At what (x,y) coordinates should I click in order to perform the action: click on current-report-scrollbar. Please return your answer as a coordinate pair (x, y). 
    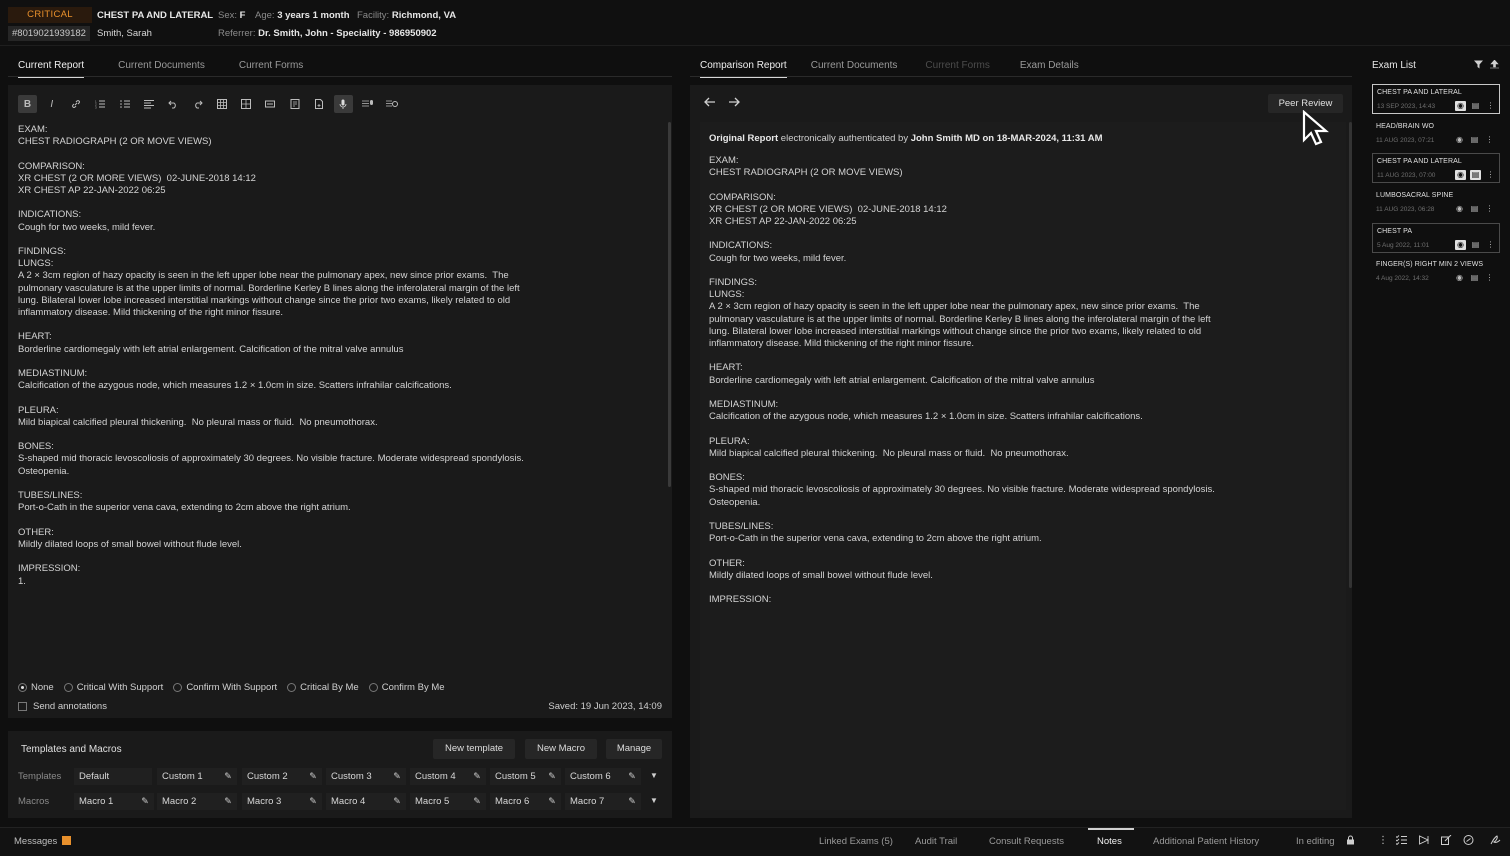
    Looking at the image, I should click on (669, 304).